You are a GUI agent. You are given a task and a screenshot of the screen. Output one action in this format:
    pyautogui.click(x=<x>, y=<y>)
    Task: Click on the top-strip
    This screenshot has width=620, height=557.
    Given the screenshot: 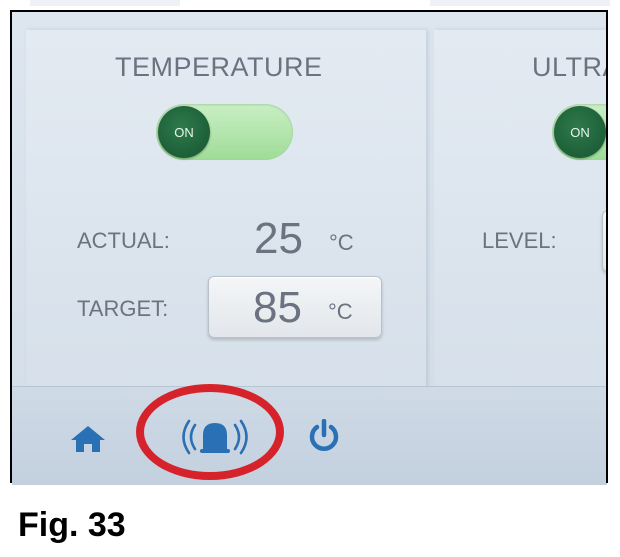 What is the action you would take?
    pyautogui.click(x=310, y=5)
    